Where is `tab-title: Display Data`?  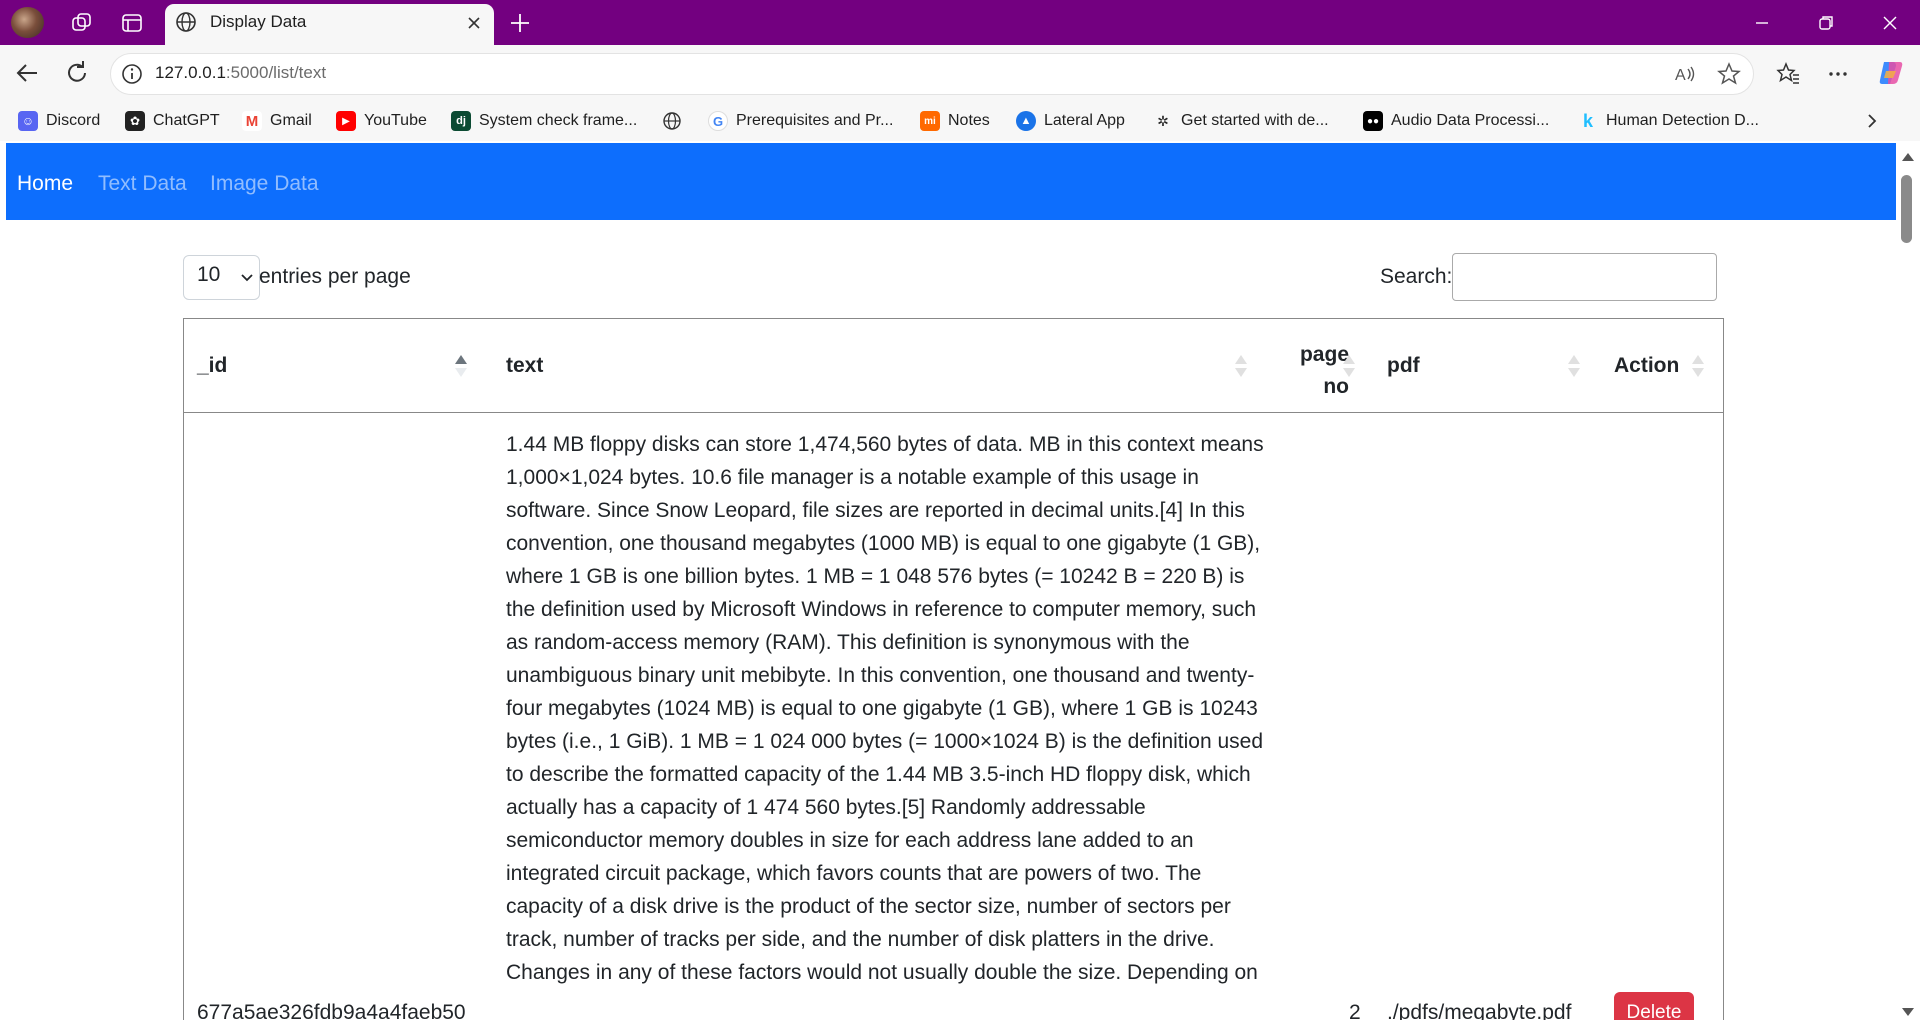
tab-title: Display Data is located at coordinates (258, 21).